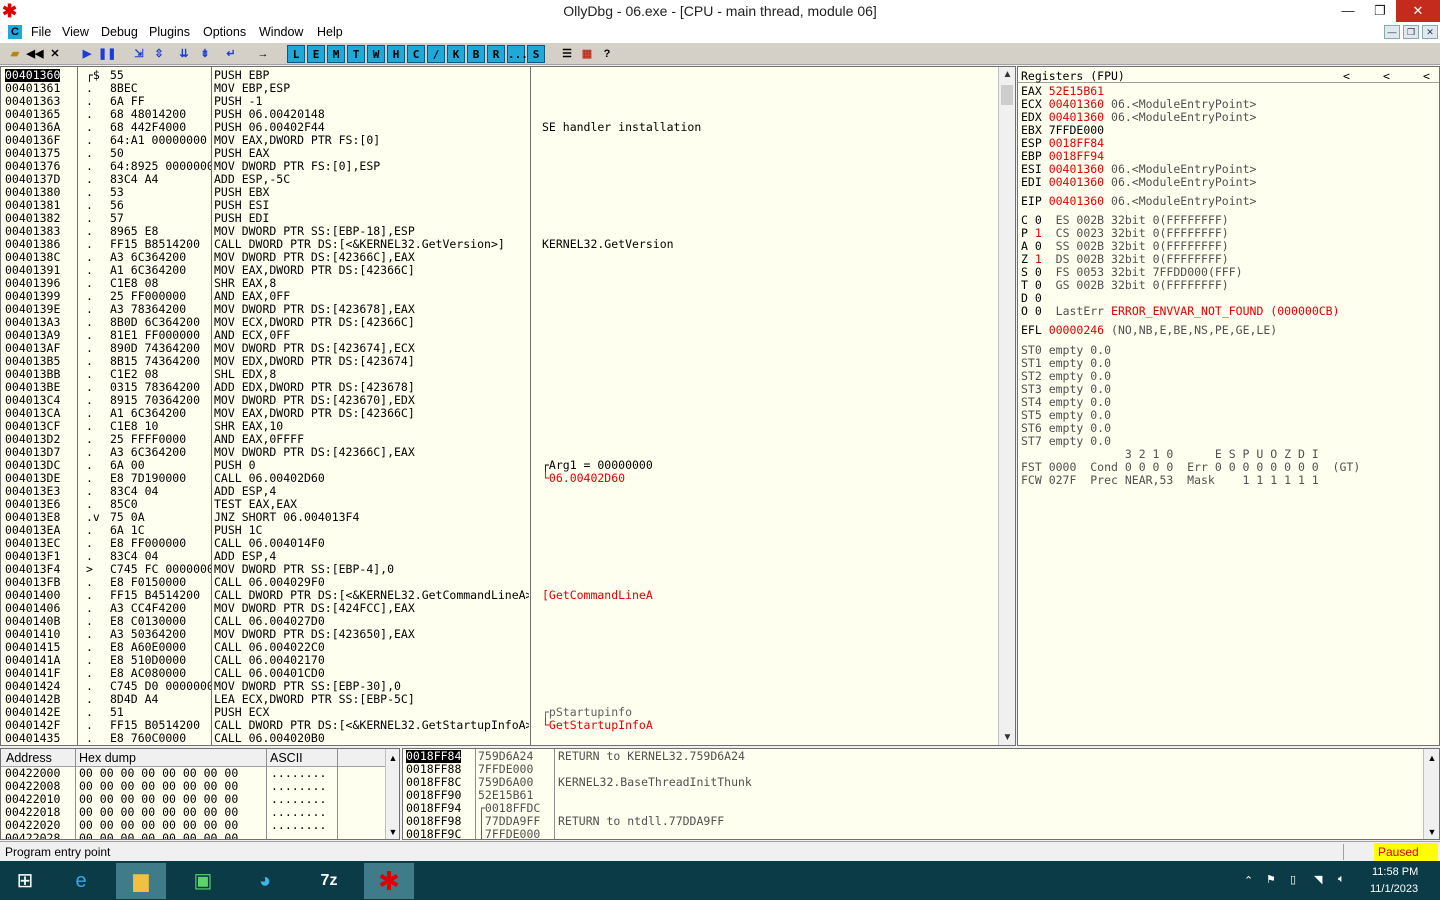  Describe the element at coordinates (296, 54) in the screenshot. I see `log-window-button: L` at that location.